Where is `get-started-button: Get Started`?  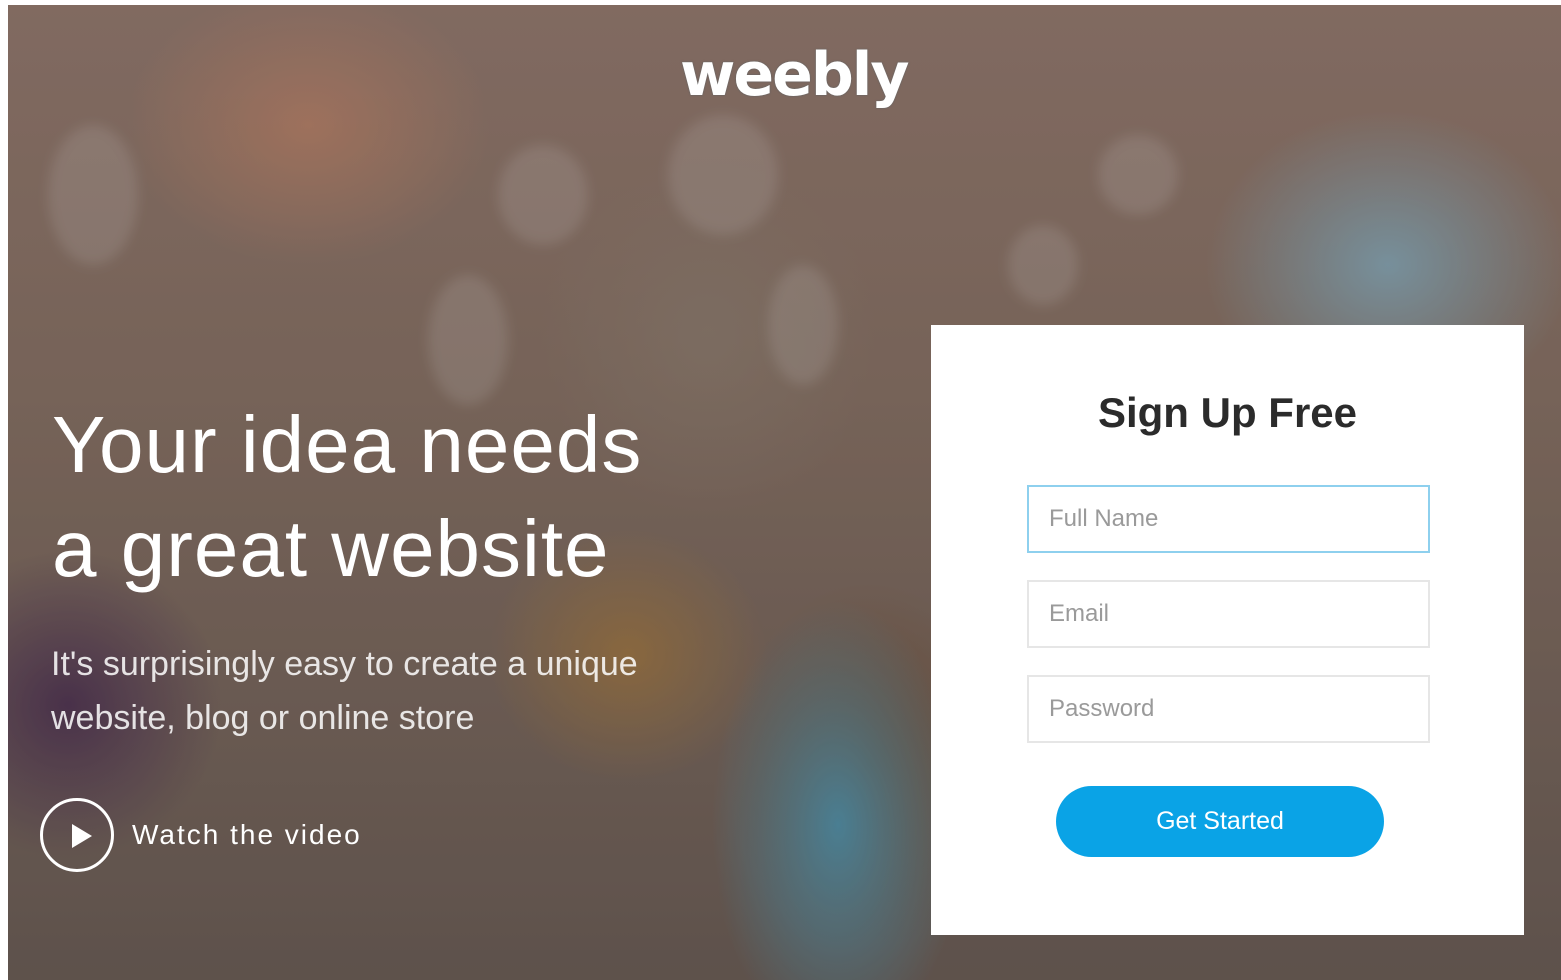
get-started-button: Get Started is located at coordinates (1220, 821).